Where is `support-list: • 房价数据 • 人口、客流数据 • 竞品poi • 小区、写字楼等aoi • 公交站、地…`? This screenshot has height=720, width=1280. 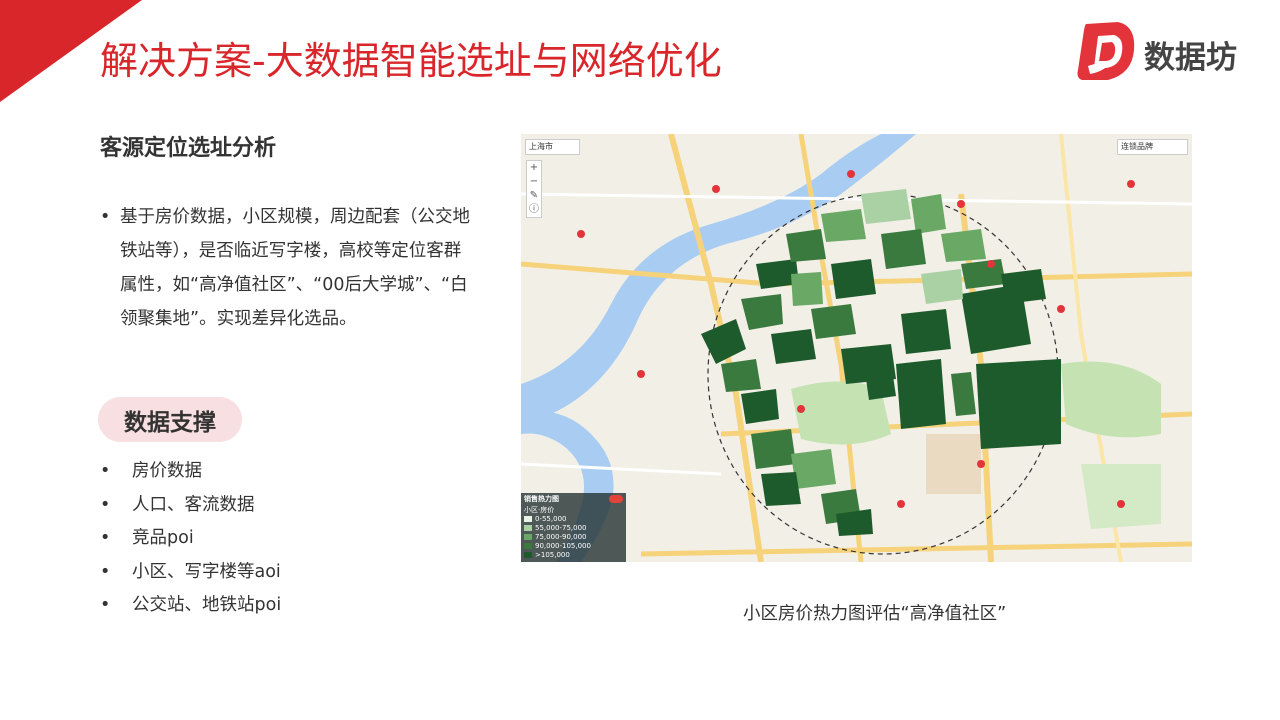 support-list: • 房价数据 • 人口、客流数据 • 竞品poi • 小区、写字楼等aoi • 公交站、地… is located at coordinates (190, 539).